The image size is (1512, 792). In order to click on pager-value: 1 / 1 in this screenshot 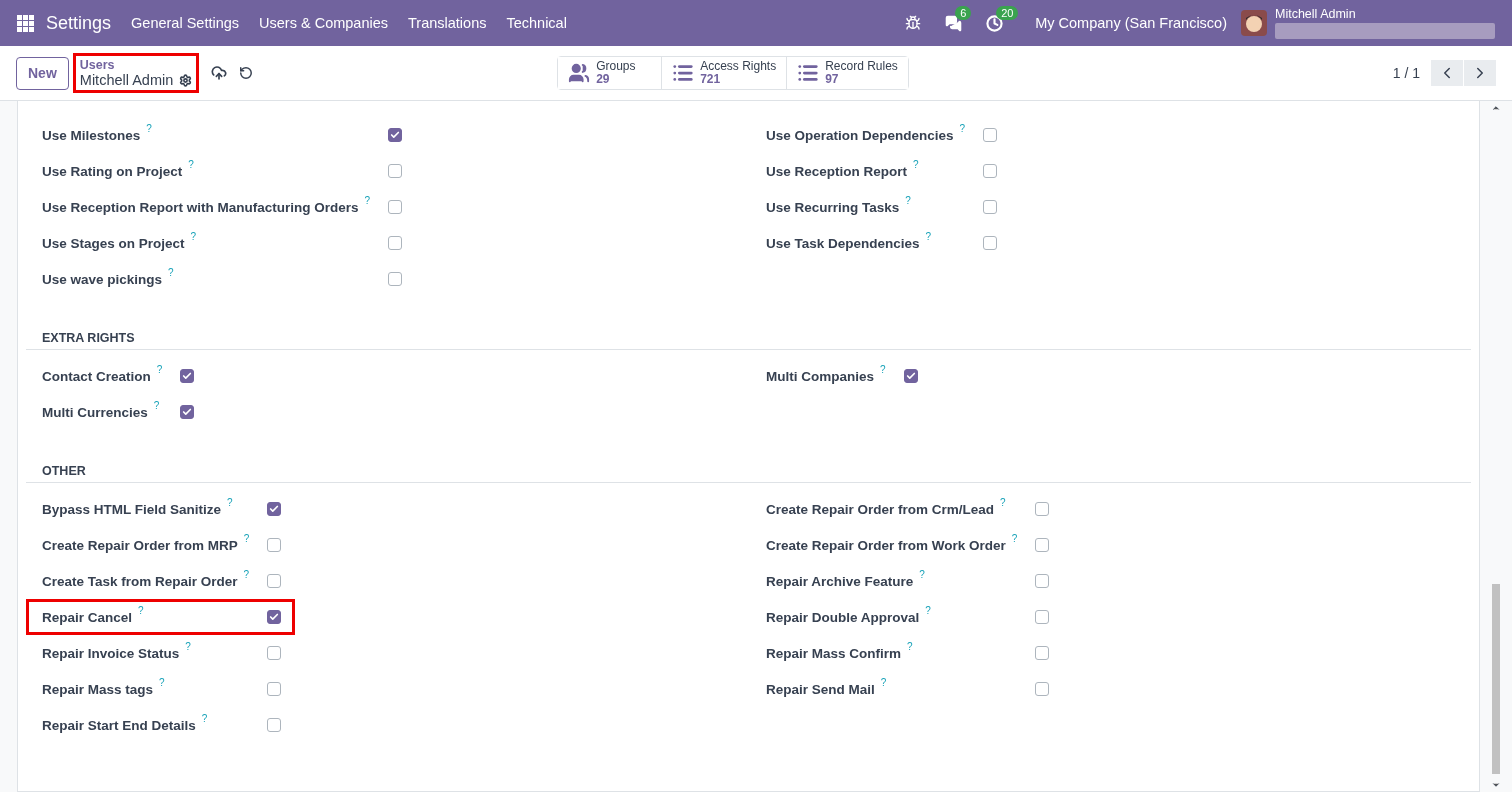, I will do `click(1406, 73)`.